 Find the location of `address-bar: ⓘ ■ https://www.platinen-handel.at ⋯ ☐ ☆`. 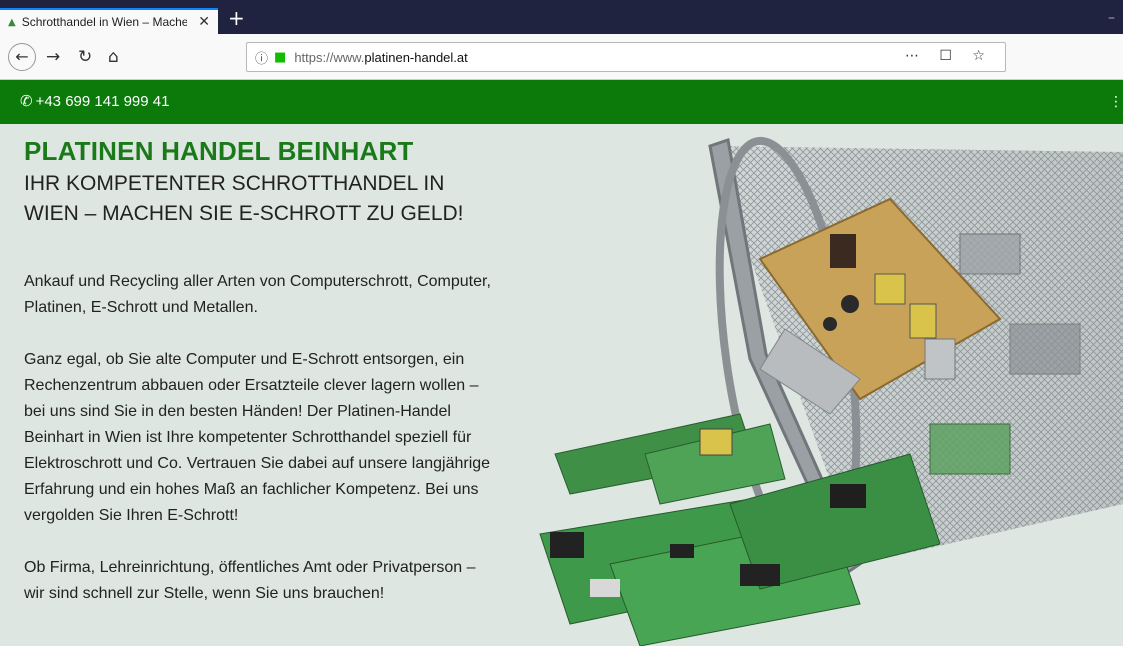

address-bar: ⓘ ■ https://www.platinen-handel.at ⋯ ☐ ☆ is located at coordinates (626, 57).